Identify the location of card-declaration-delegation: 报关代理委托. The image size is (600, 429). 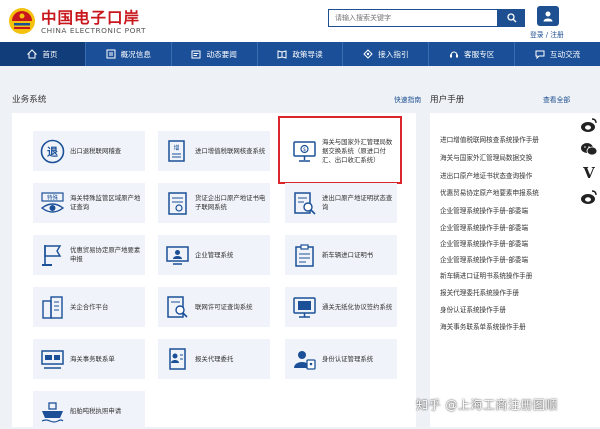
(214, 359).